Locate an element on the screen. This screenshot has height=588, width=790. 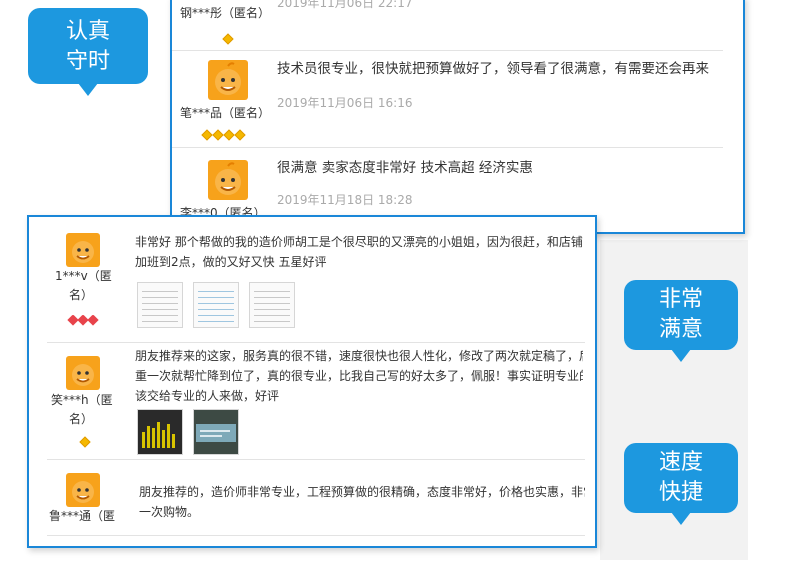
badge-punctual: 认真 守时 is located at coordinates (88, 52).